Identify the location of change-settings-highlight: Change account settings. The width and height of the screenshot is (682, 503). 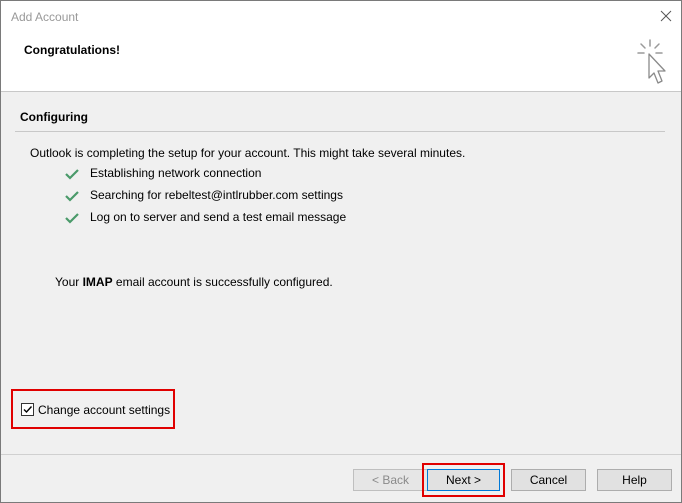
(93, 409).